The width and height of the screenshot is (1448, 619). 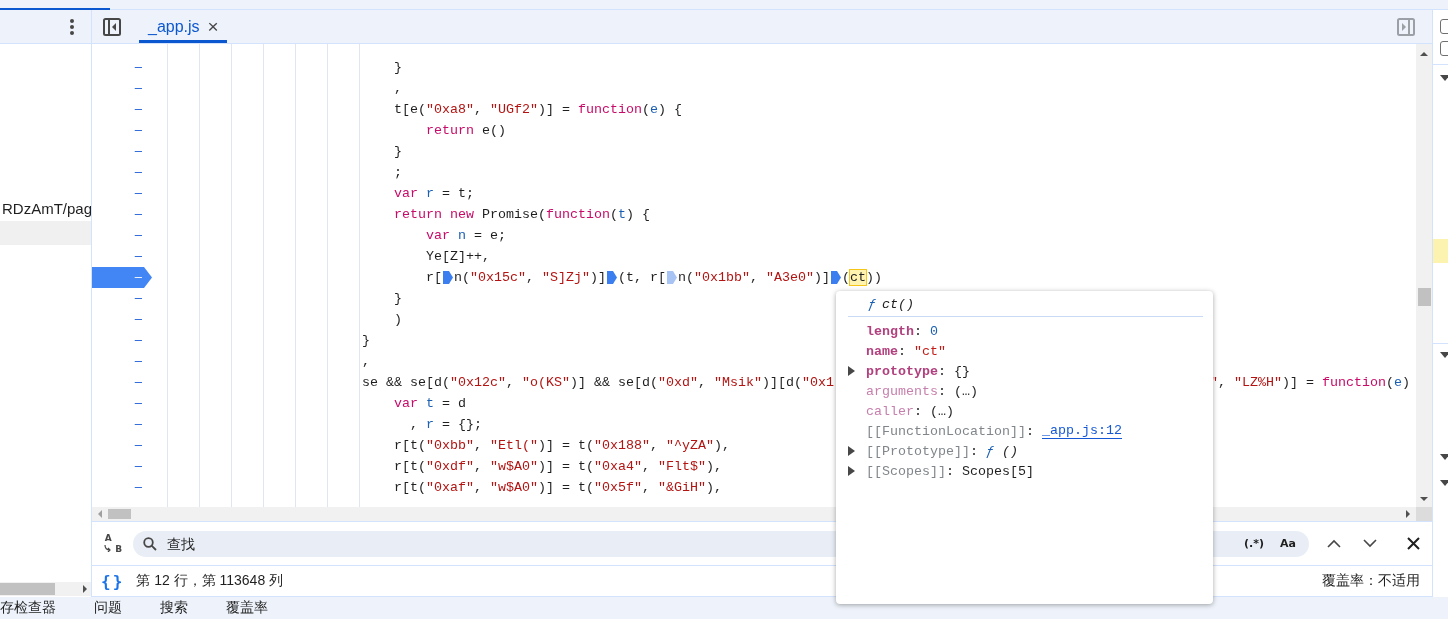 What do you see at coordinates (174, 608) in the screenshot?
I see `drawer-tab: 搜索` at bounding box center [174, 608].